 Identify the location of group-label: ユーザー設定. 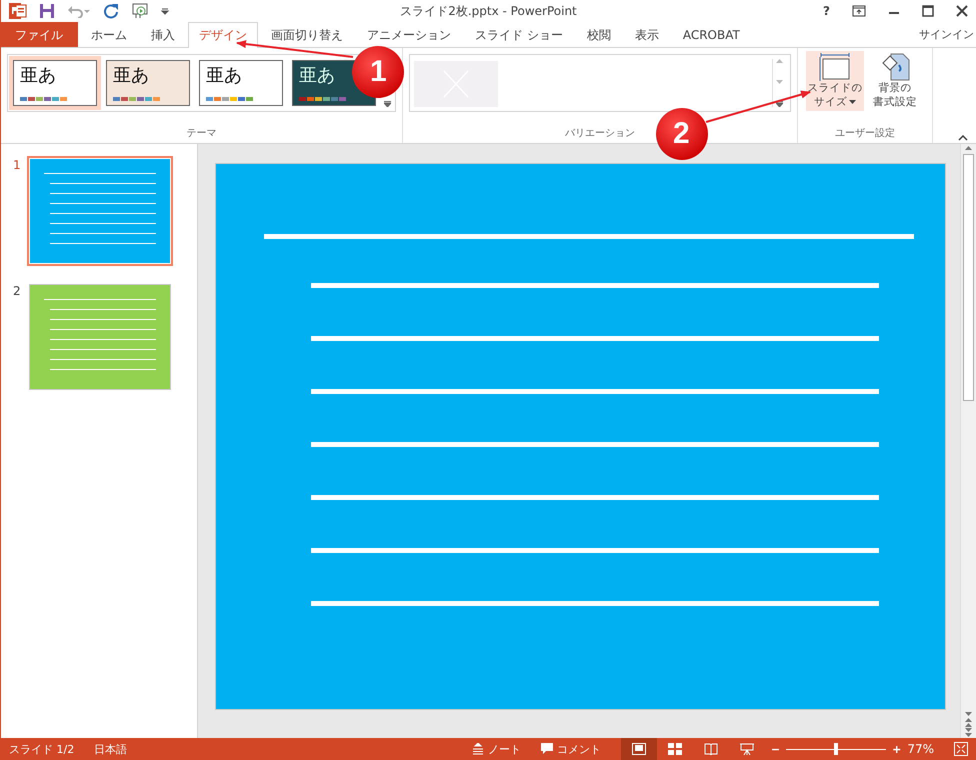
(865, 133).